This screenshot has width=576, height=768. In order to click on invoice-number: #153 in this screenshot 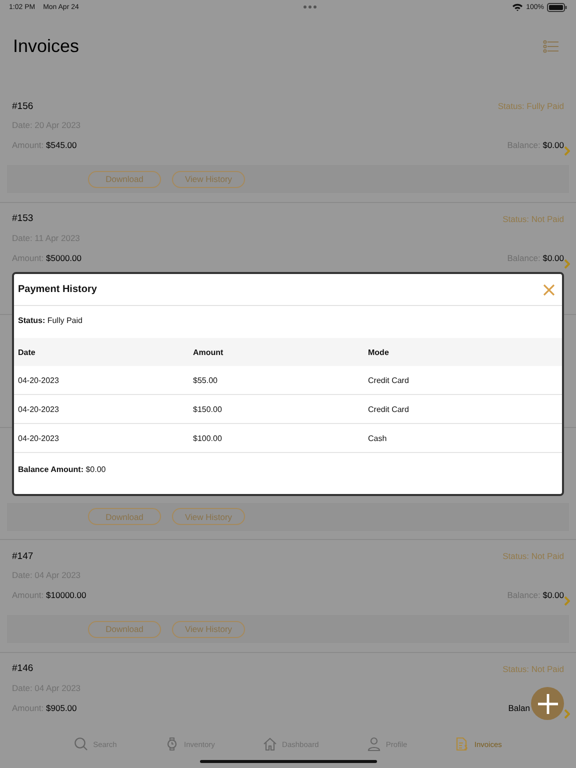, I will do `click(23, 218)`.